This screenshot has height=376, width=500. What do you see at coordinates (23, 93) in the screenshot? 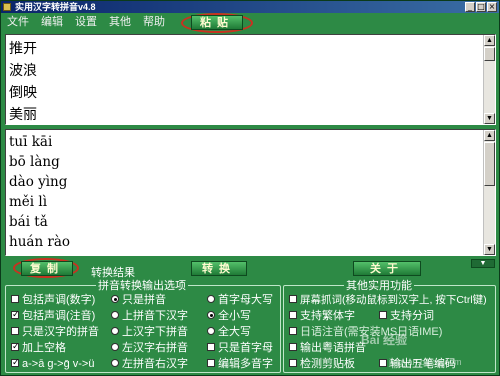
I see `hanzi-line: 倒映` at bounding box center [23, 93].